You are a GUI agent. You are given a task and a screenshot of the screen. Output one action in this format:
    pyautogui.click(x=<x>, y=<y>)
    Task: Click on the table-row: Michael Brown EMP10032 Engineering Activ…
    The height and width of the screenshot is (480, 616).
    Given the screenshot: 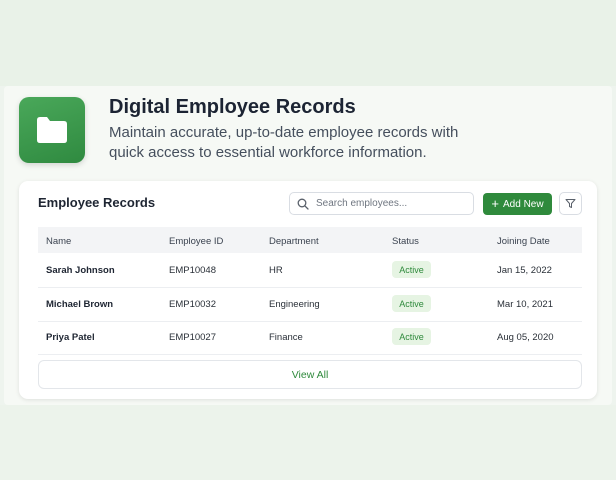 What is the action you would take?
    pyautogui.click(x=310, y=305)
    